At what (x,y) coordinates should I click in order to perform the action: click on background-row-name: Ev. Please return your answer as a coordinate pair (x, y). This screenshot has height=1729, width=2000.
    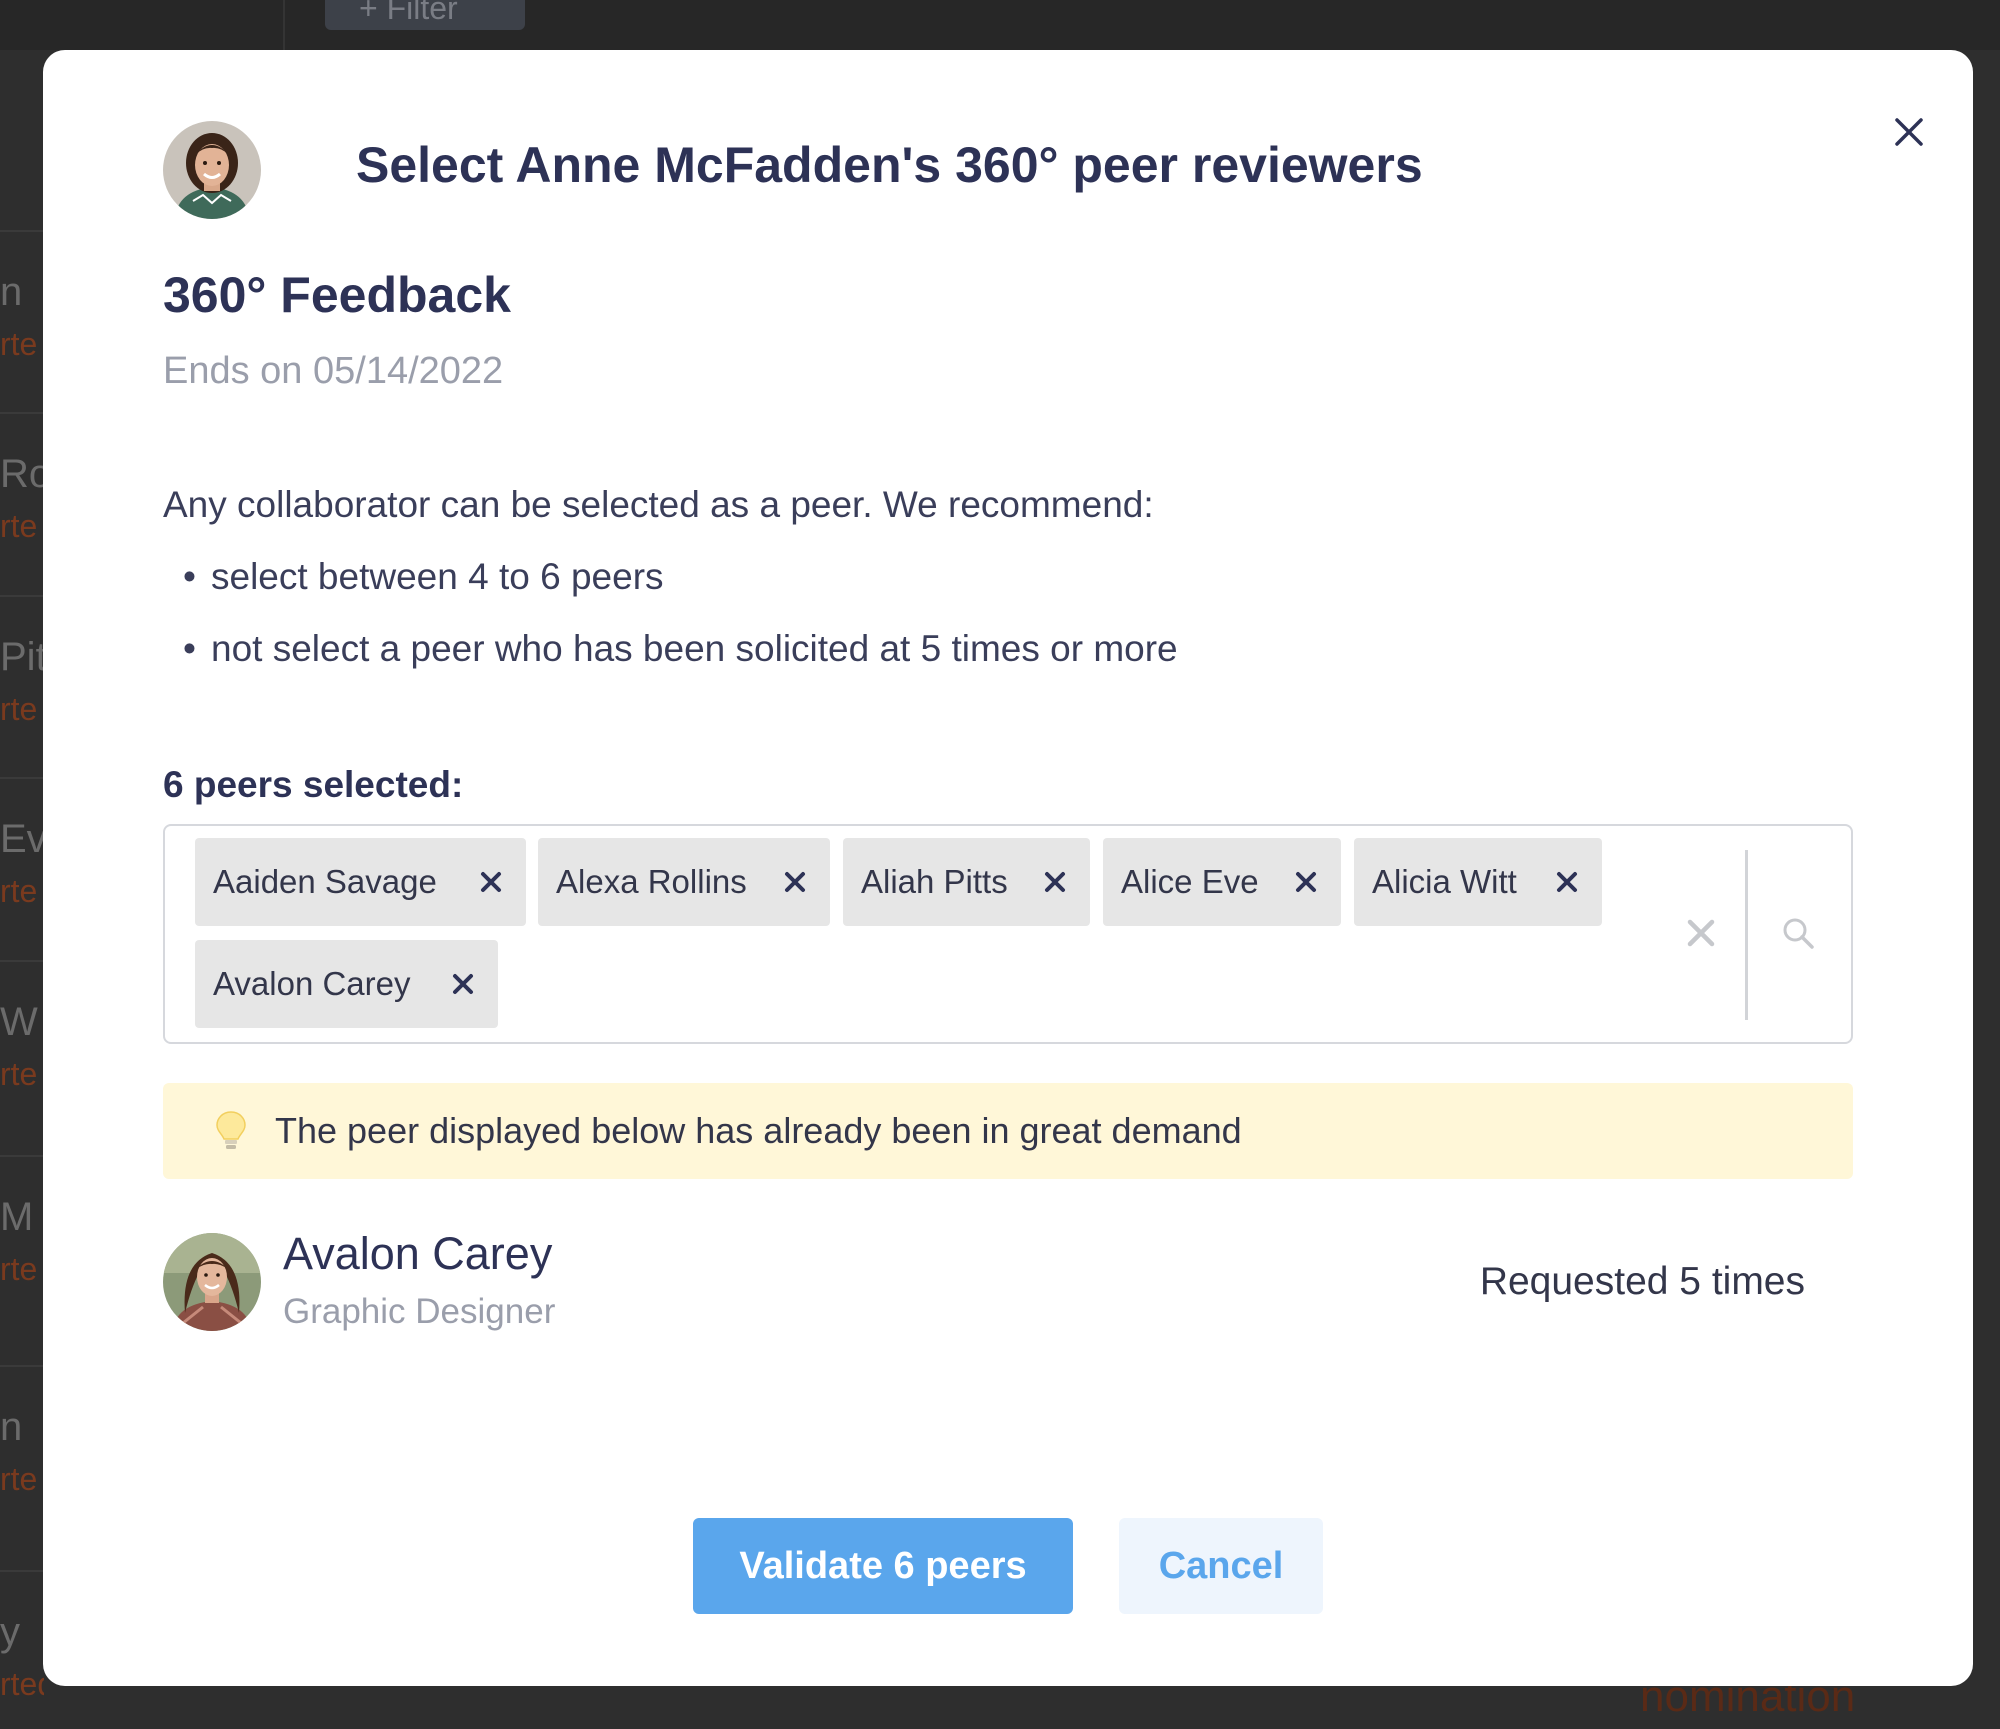
    Looking at the image, I should click on (22, 839).